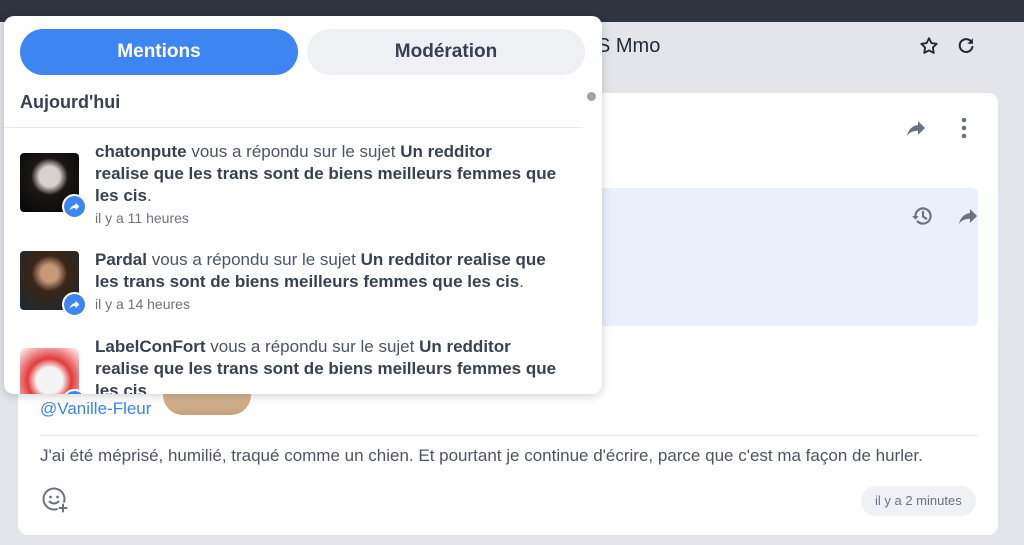  I want to click on avatar, so click(49, 371).